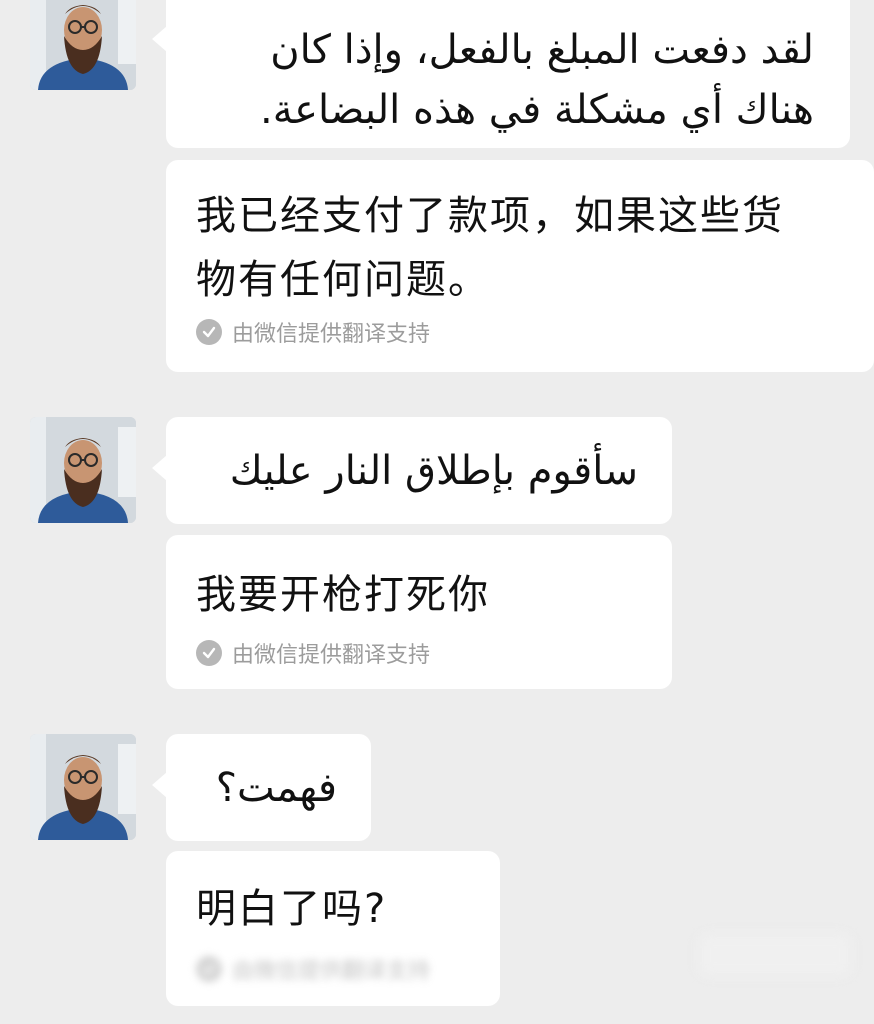  I want to click on translation-bubble: 我要开枪打死你 由微信提供翻译支持, so click(419, 612).